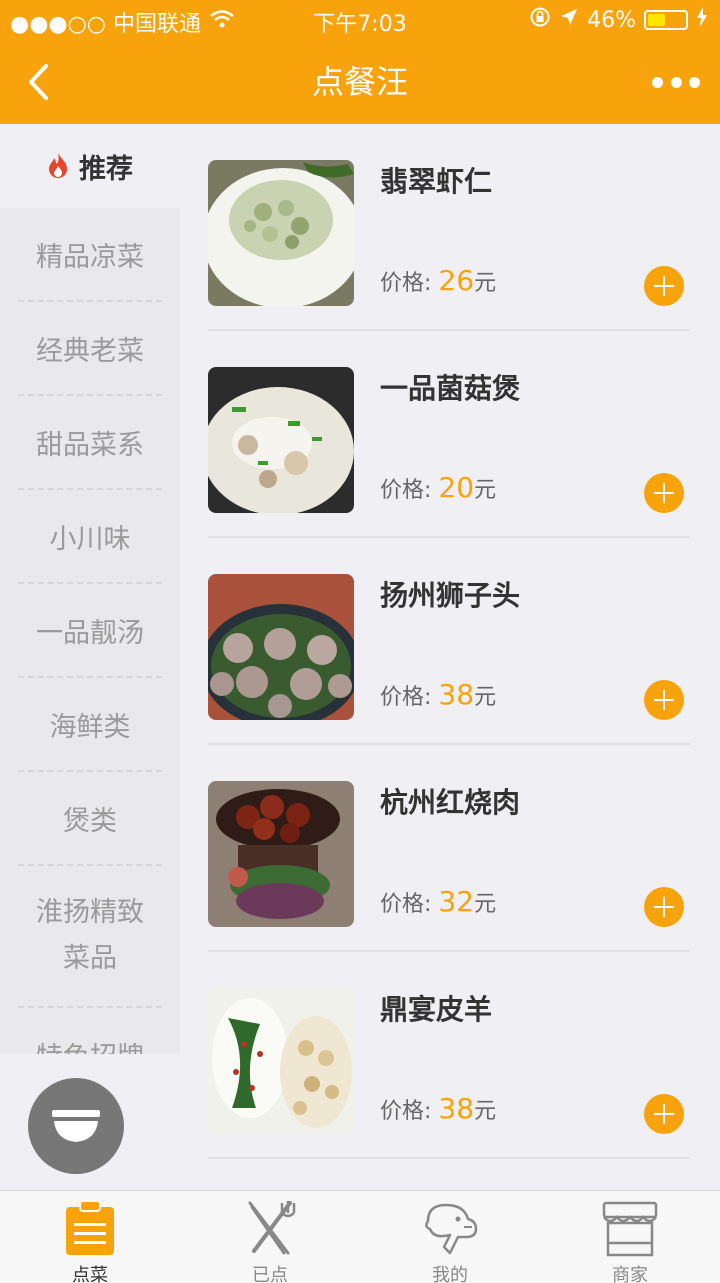 The width and height of the screenshot is (720, 1283). What do you see at coordinates (456, 901) in the screenshot?
I see `price-value: 32` at bounding box center [456, 901].